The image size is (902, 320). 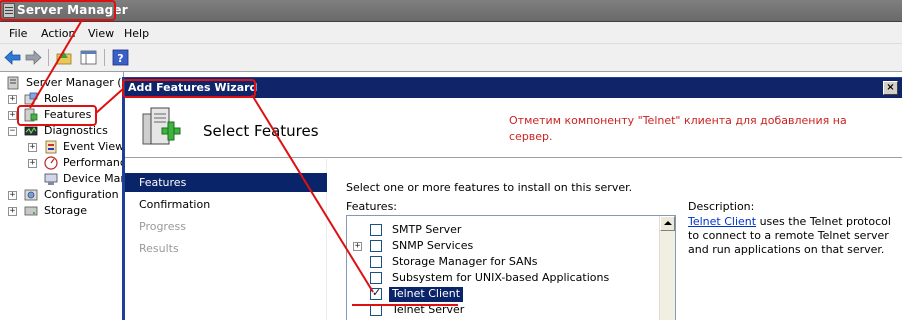 What do you see at coordinates (503, 294) in the screenshot?
I see `feature-item-telnet-client: ✓ Telnet Client` at bounding box center [503, 294].